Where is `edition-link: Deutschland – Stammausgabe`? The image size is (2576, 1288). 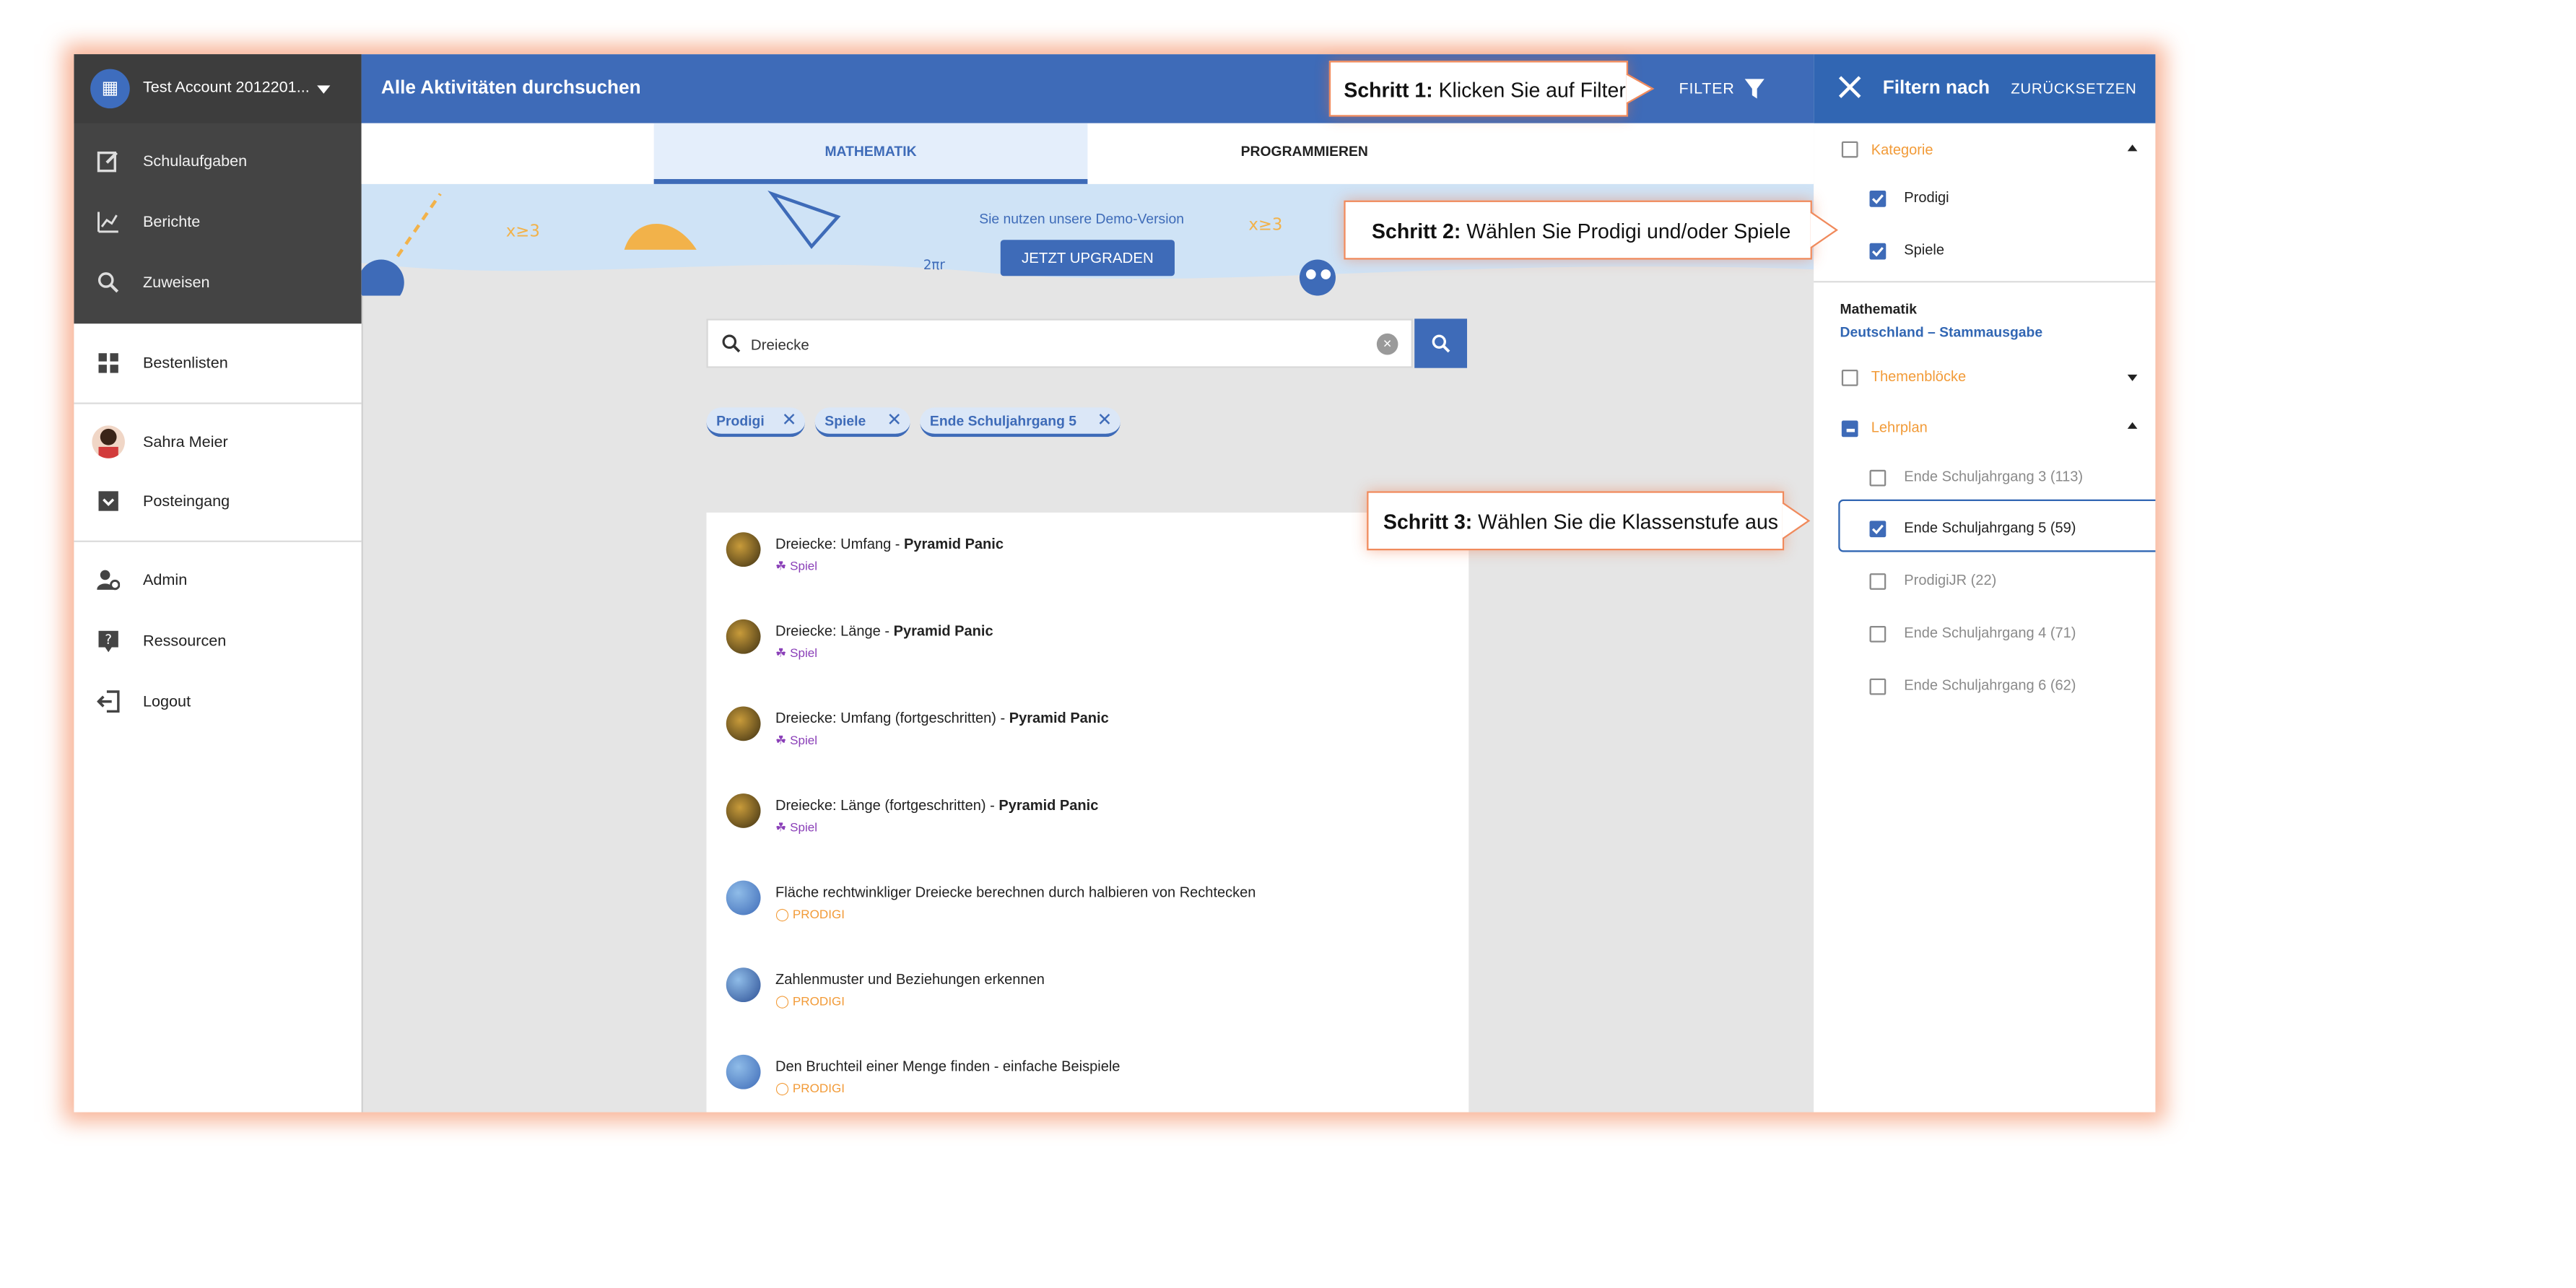 edition-link: Deutschland – Stammausgabe is located at coordinates (1941, 331).